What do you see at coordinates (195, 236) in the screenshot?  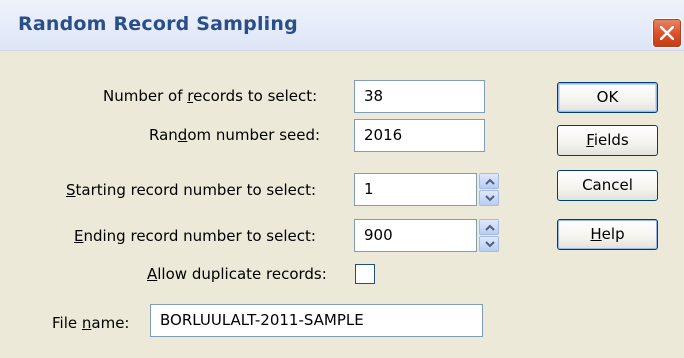 I see `end-record-label: Ending record number to select:` at bounding box center [195, 236].